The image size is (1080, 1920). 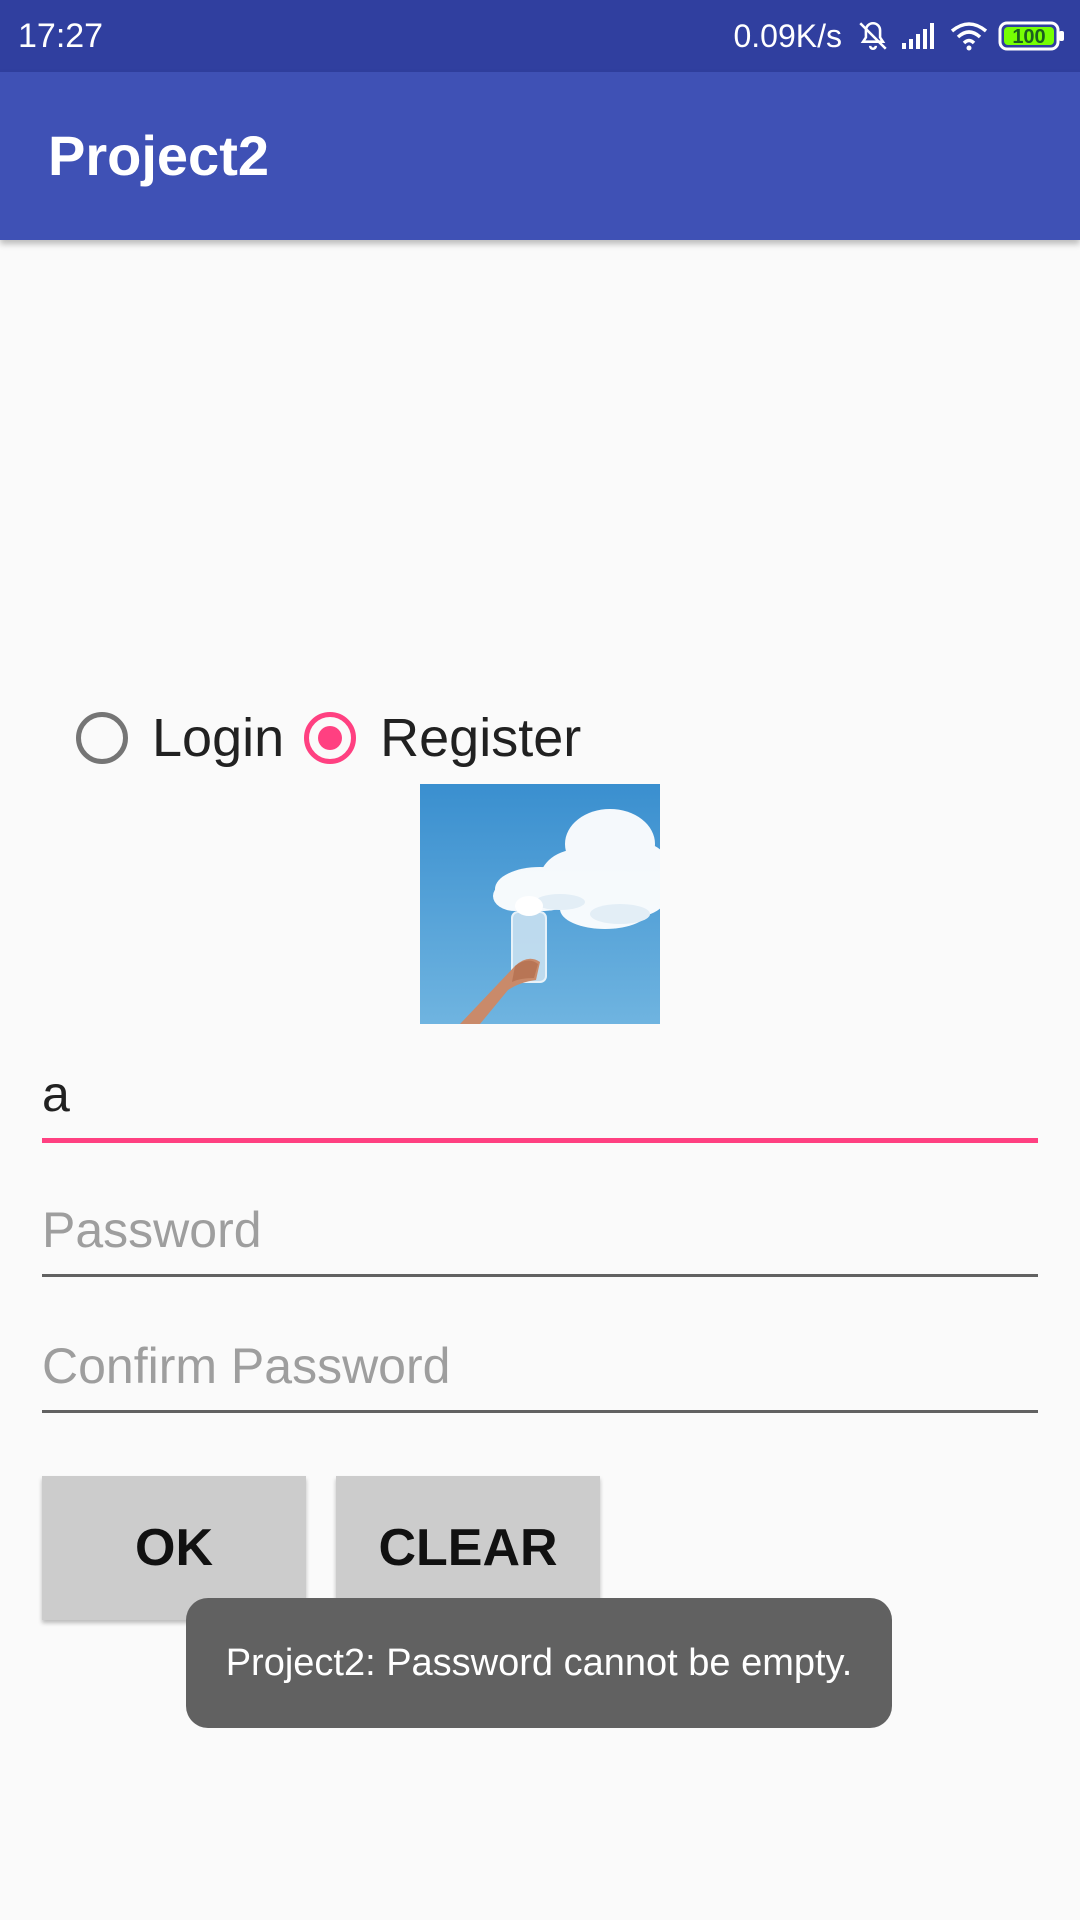 I want to click on cloud-jar-image, so click(x=540, y=904).